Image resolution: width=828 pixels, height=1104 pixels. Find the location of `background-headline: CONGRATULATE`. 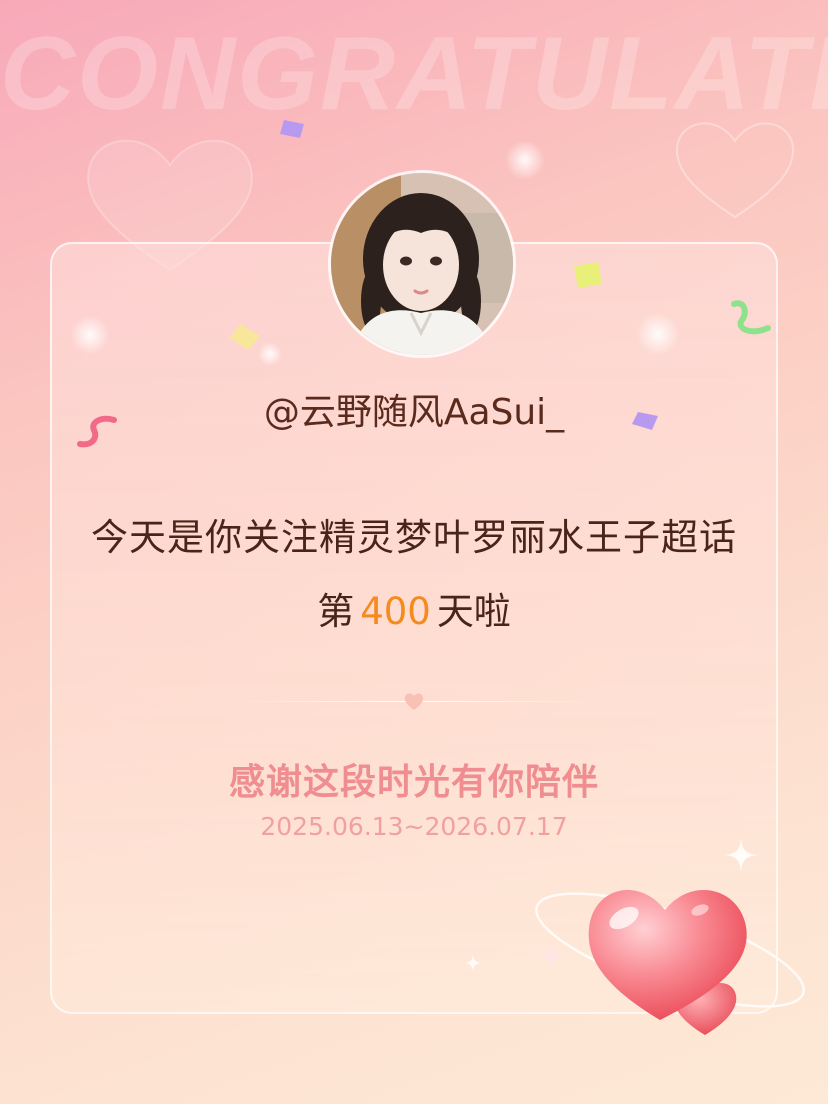

background-headline: CONGRATULATE is located at coordinates (414, 74).